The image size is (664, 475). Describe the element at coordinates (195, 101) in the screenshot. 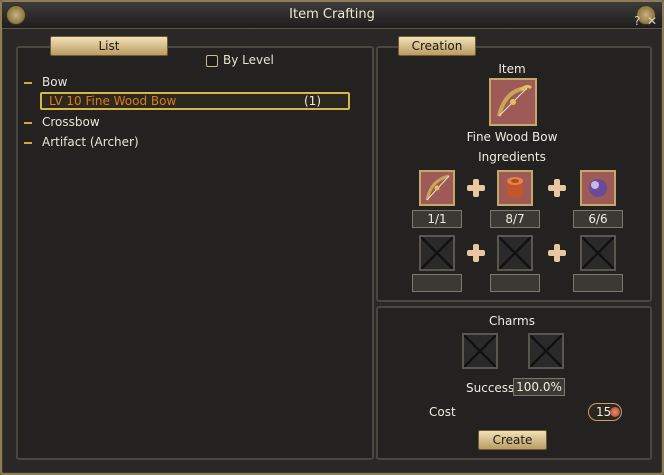

I see `recipe-row-selected: LV 10 Fine Wood Bow (1)` at that location.